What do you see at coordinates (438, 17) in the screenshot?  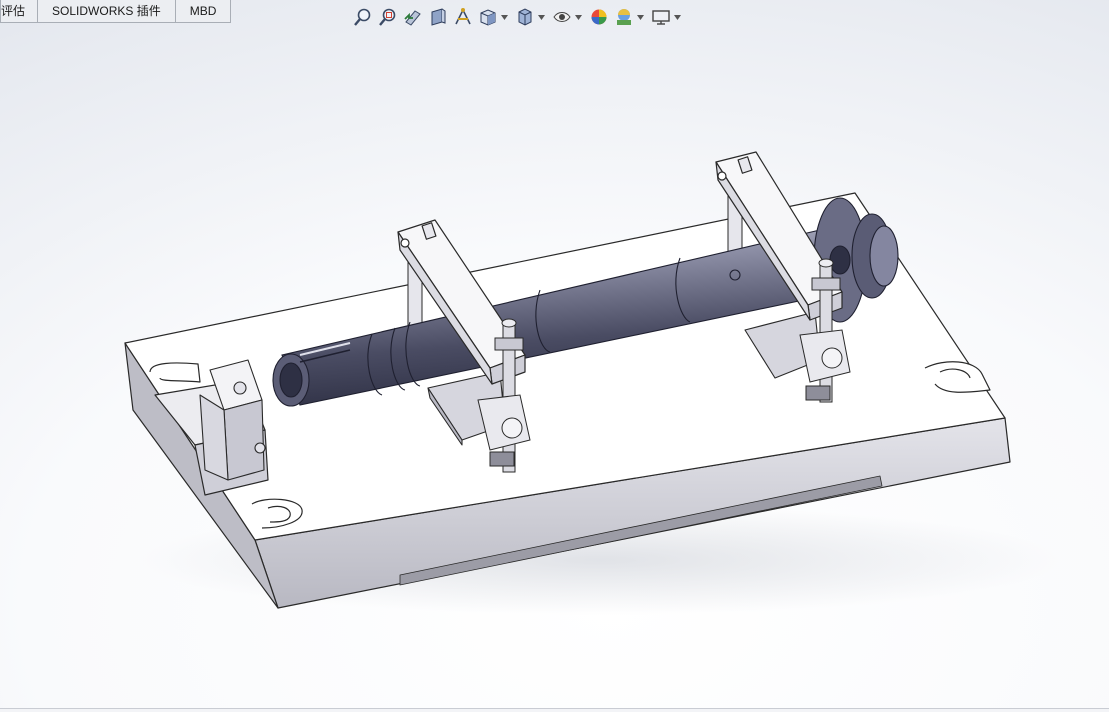 I see `section-view-icon` at bounding box center [438, 17].